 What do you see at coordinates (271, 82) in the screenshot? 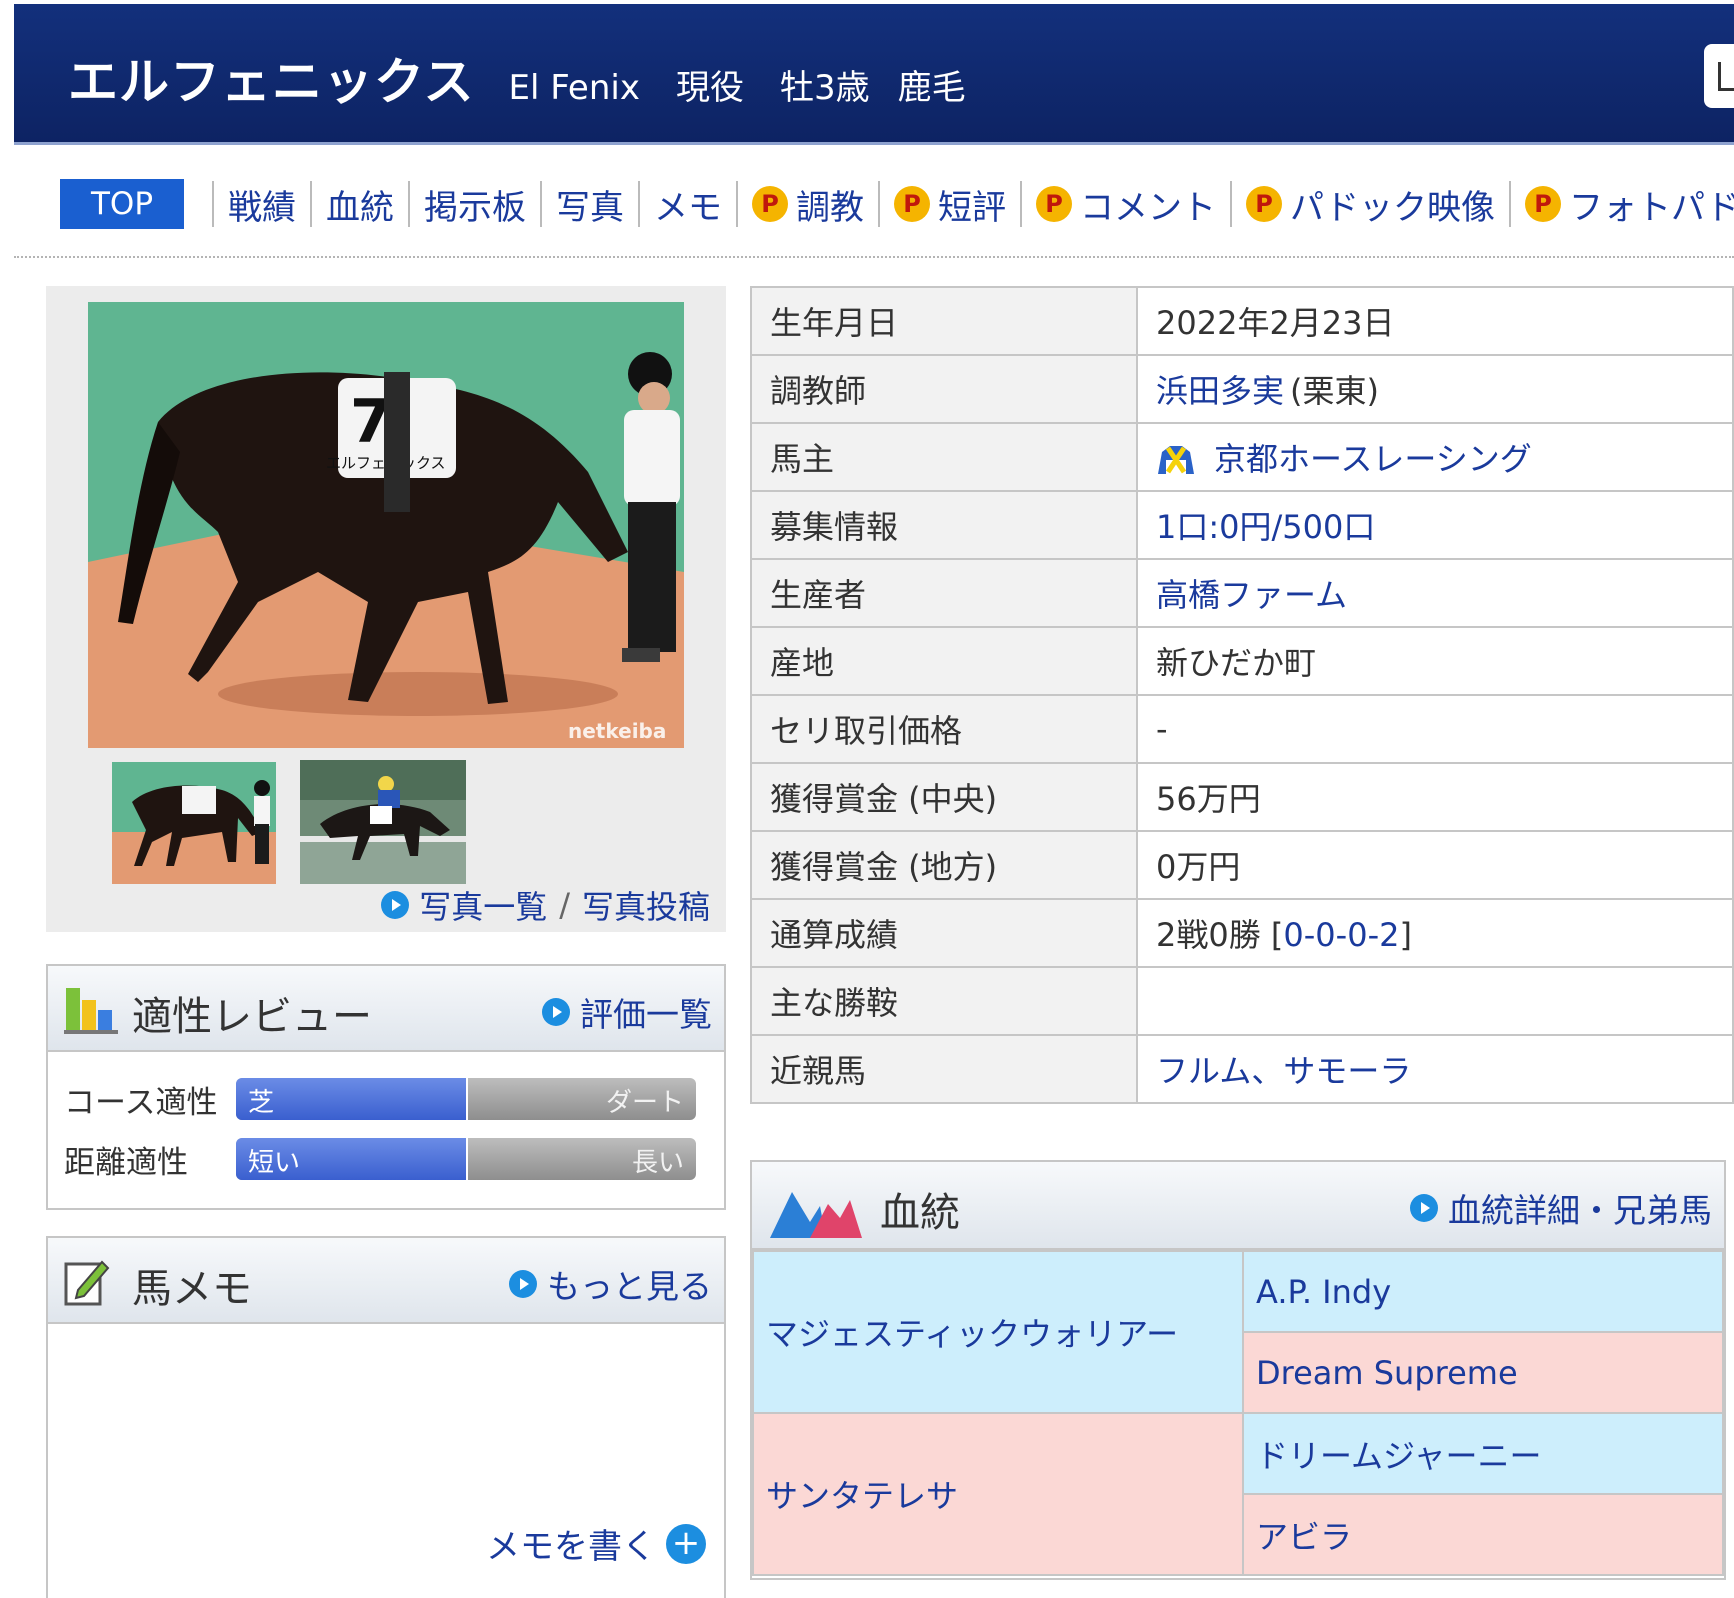
I see `horse-name: エルフェニックス` at bounding box center [271, 82].